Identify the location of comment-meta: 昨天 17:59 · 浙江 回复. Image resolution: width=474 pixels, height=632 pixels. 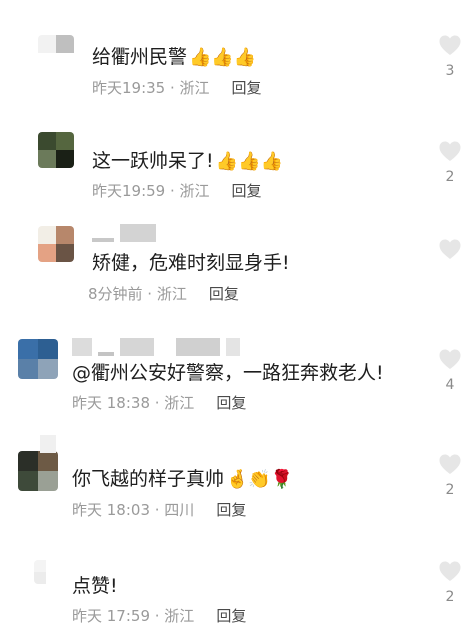
(159, 616).